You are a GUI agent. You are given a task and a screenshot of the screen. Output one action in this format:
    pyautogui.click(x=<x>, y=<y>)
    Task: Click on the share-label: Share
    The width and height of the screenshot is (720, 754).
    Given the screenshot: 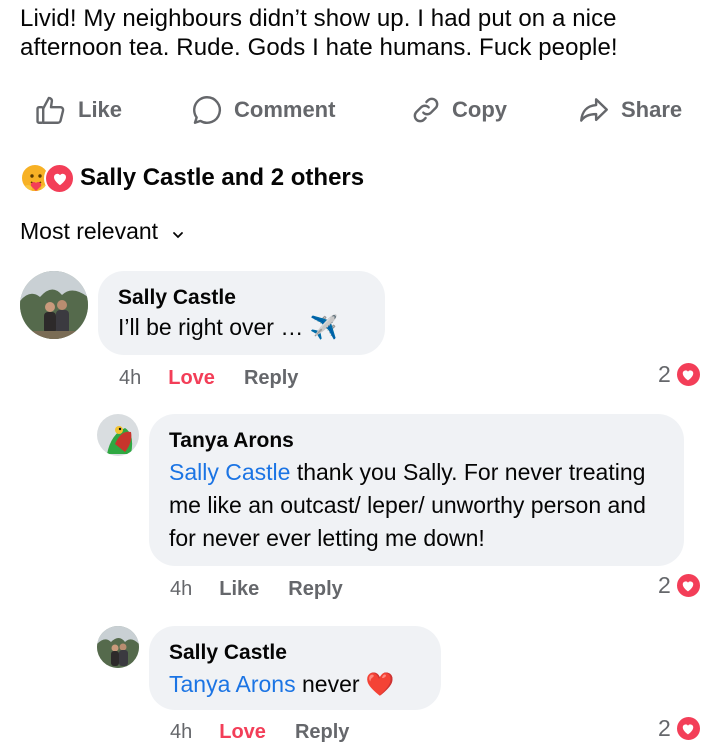 What is the action you would take?
    pyautogui.click(x=652, y=109)
    